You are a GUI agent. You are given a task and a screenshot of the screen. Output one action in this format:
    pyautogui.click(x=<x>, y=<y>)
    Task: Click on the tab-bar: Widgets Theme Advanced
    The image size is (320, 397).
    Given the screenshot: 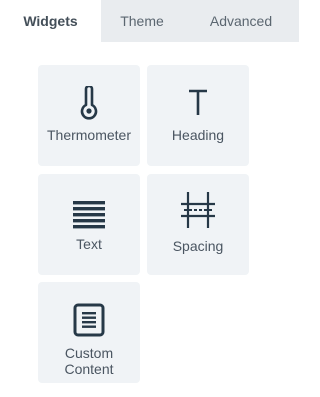 What is the action you would take?
    pyautogui.click(x=149, y=21)
    